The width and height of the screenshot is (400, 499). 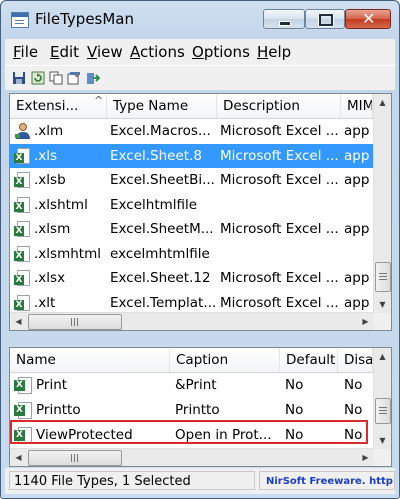 What do you see at coordinates (274, 52) in the screenshot?
I see `menu-help: Help` at bounding box center [274, 52].